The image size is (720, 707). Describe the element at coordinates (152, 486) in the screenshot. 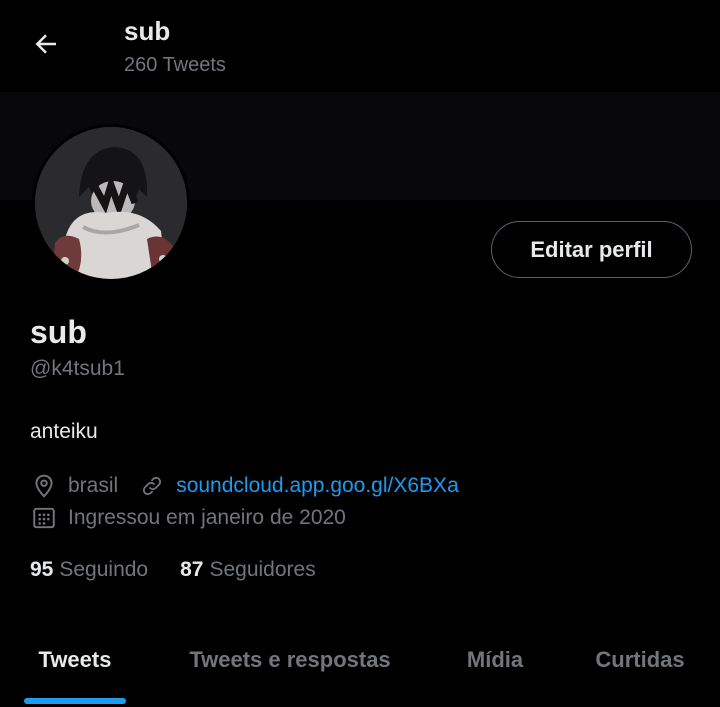

I see `link-icon` at that location.